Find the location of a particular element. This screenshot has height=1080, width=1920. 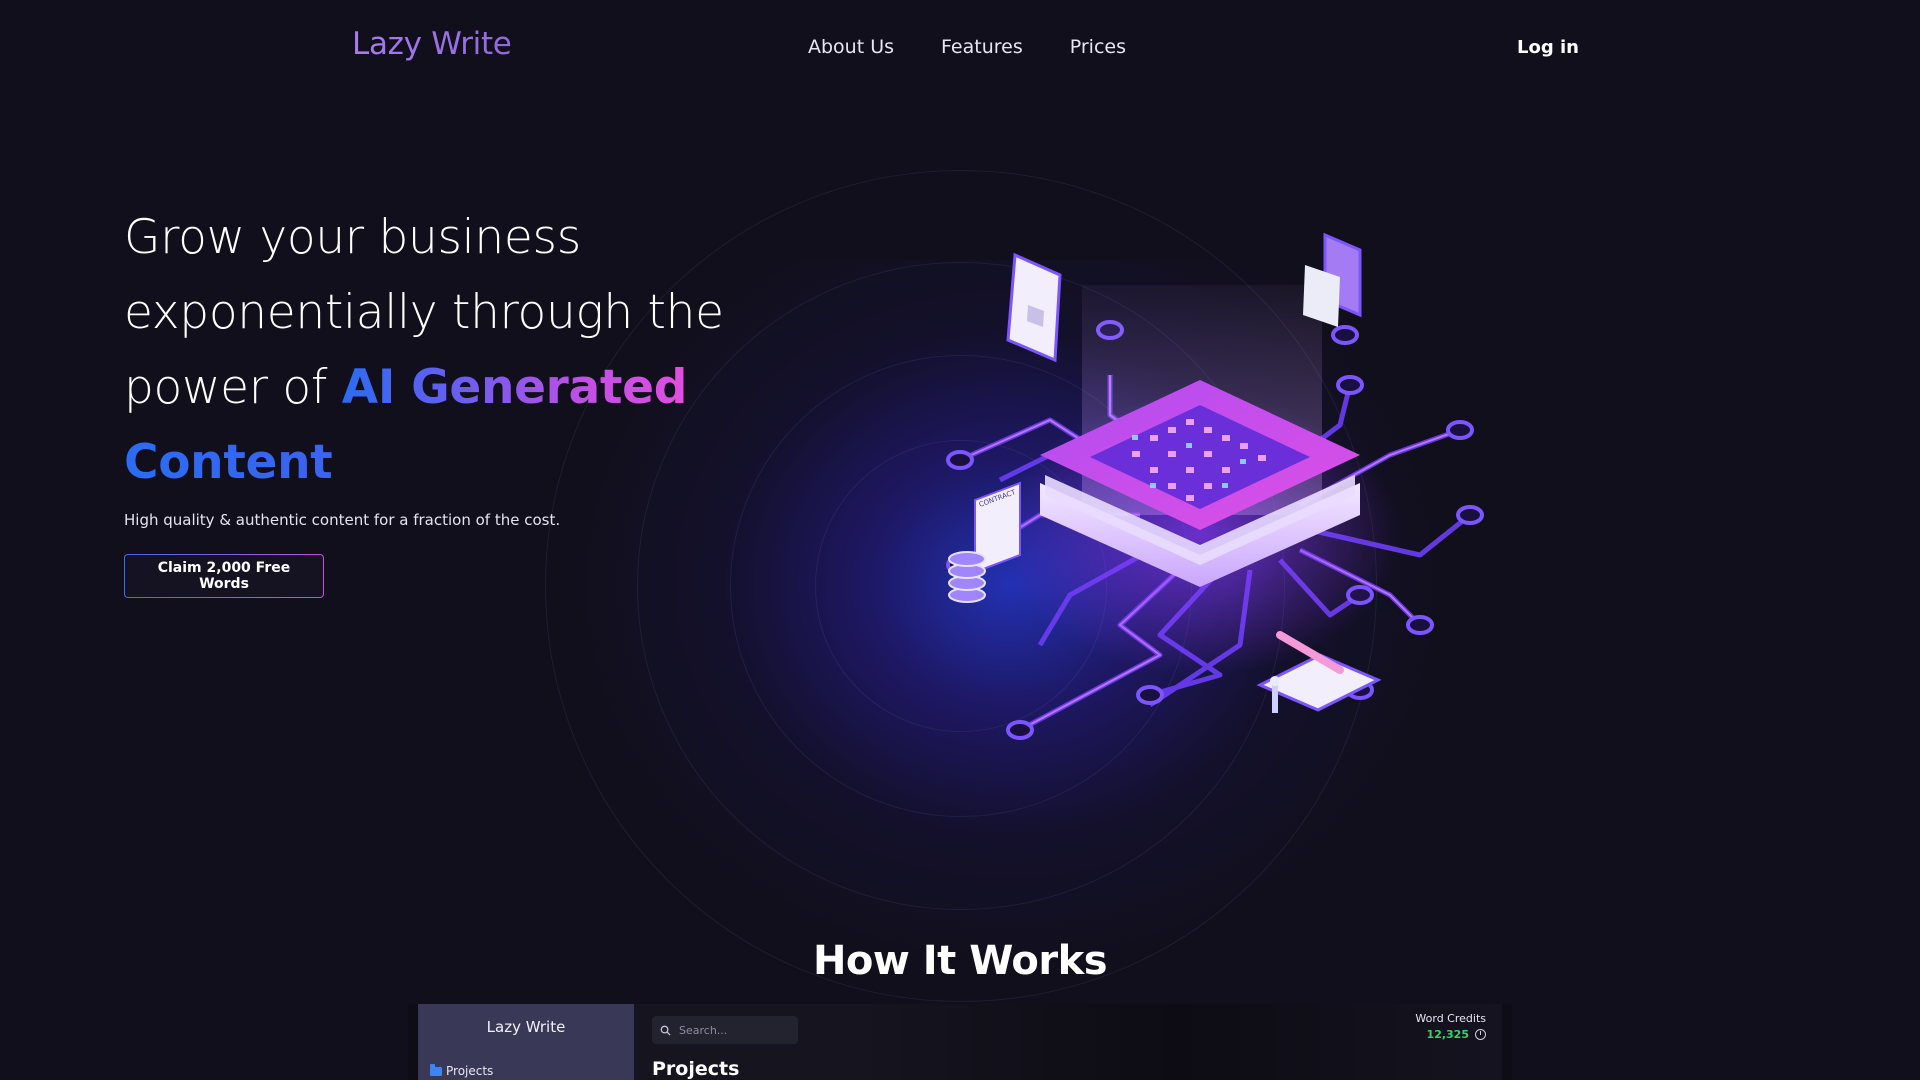

word-credits-value-row: 12,325 is located at coordinates (1450, 1034).